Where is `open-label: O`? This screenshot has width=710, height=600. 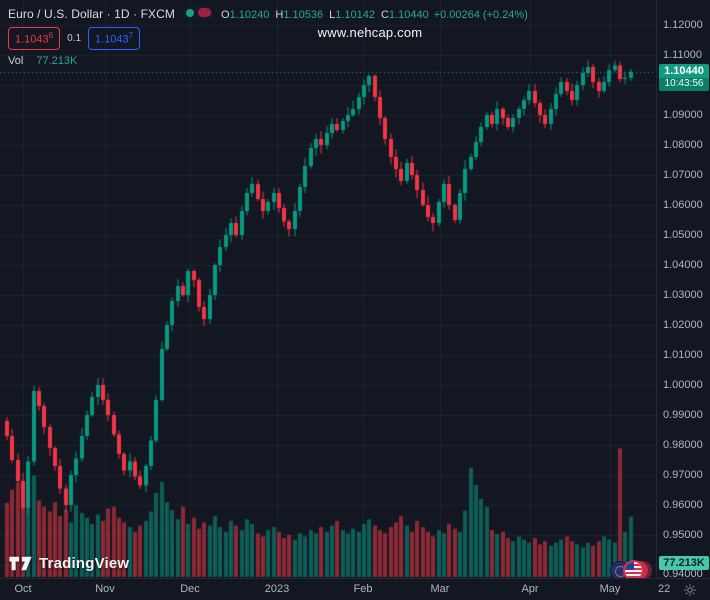 open-label: O is located at coordinates (225, 15).